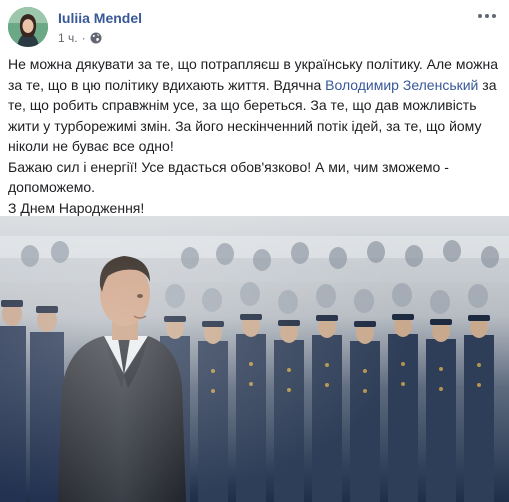 This screenshot has width=509, height=502. I want to click on post-header: Iuliia Mendel 1 ч. ·, so click(254, 26).